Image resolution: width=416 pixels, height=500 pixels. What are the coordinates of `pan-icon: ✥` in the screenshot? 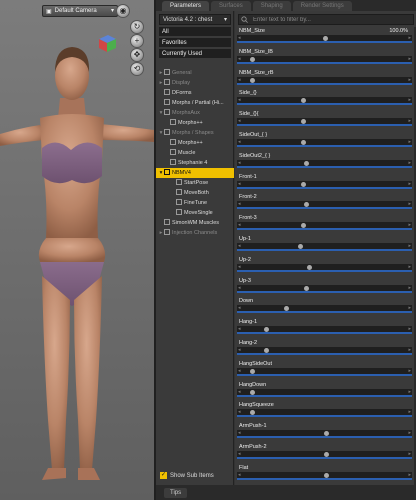 It's located at (137, 55).